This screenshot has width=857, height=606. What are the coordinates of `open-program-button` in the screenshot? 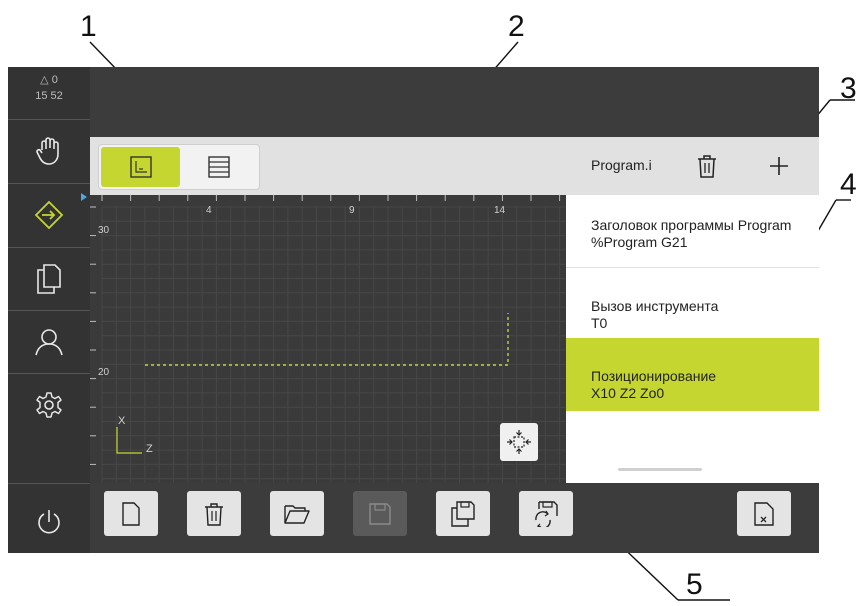 It's located at (297, 513).